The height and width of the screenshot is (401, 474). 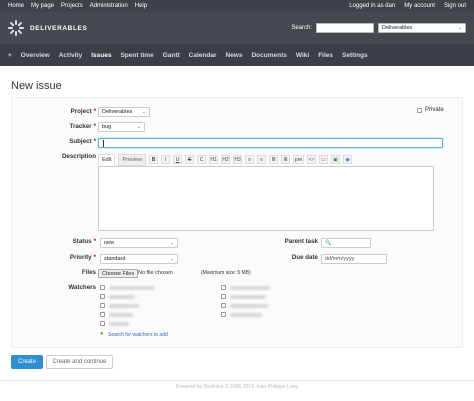 What do you see at coordinates (82, 287) in the screenshot?
I see `watchers-label: Watchers` at bounding box center [82, 287].